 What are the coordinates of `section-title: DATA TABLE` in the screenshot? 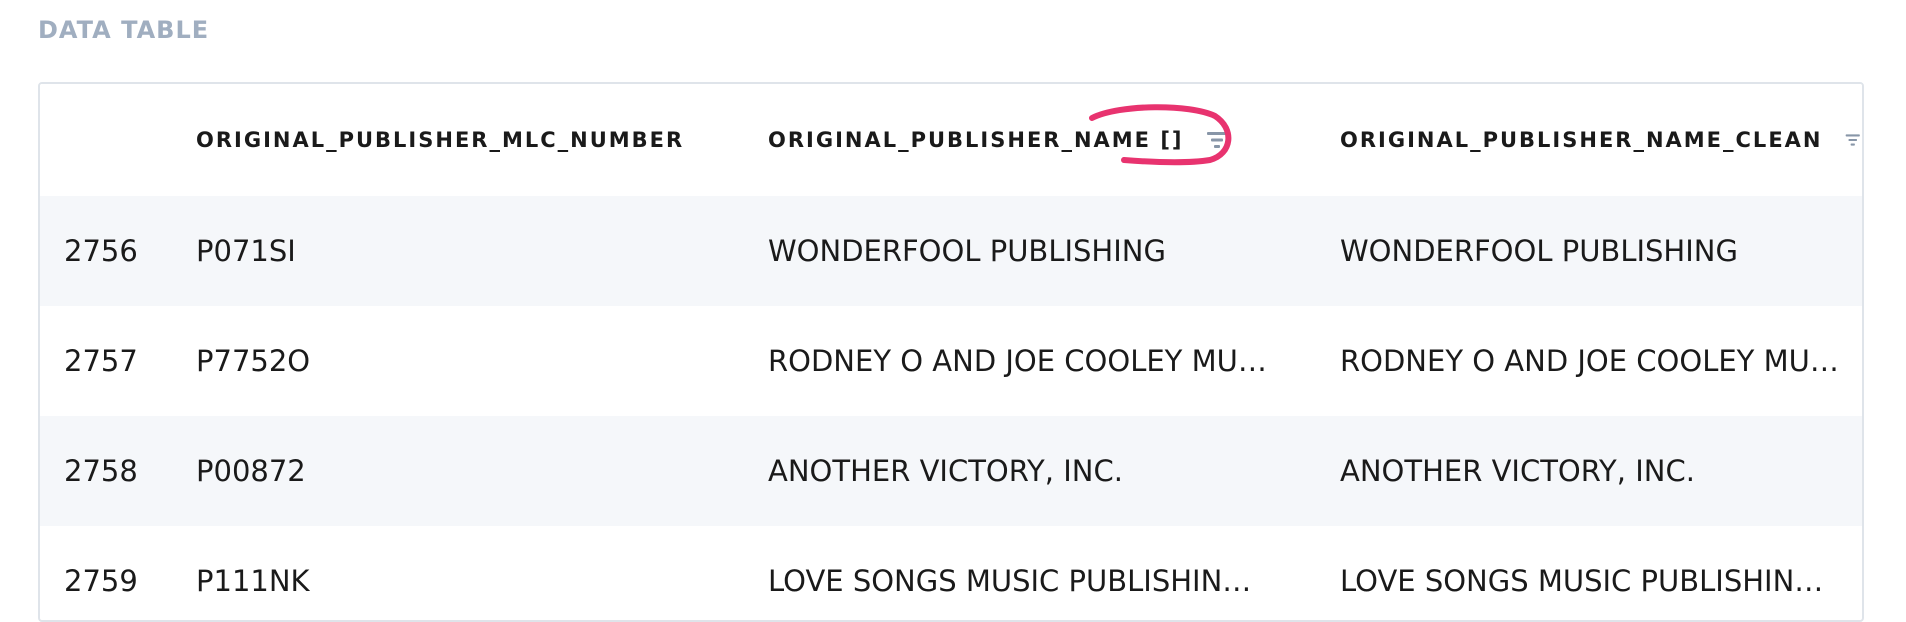 It's located at (124, 30).